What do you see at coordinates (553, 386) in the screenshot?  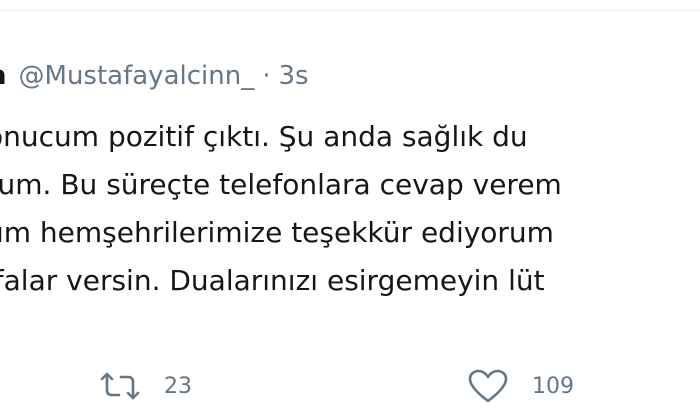 I see `like-count: 109` at bounding box center [553, 386].